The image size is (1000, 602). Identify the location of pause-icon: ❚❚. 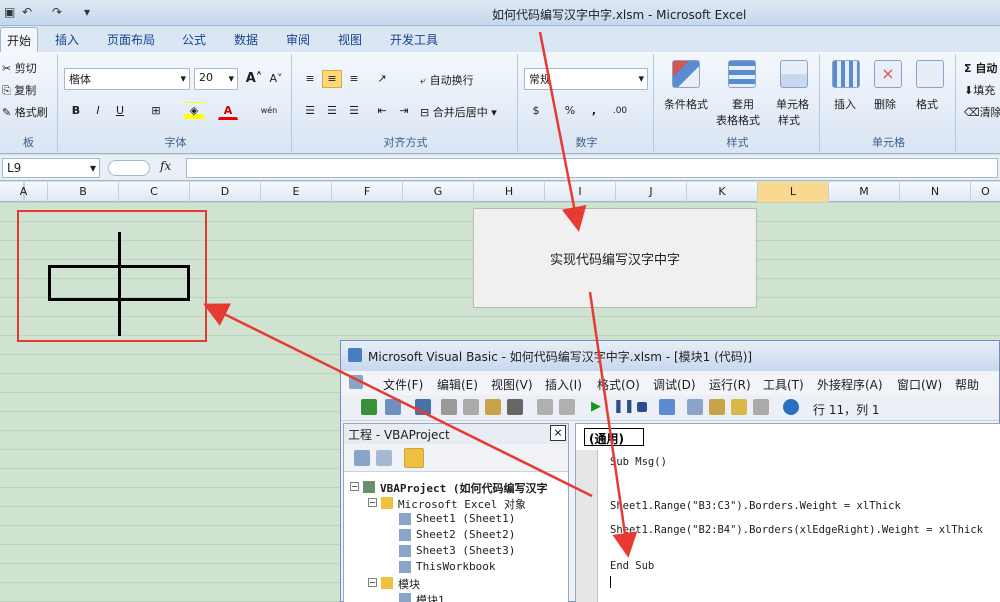
(624, 407).